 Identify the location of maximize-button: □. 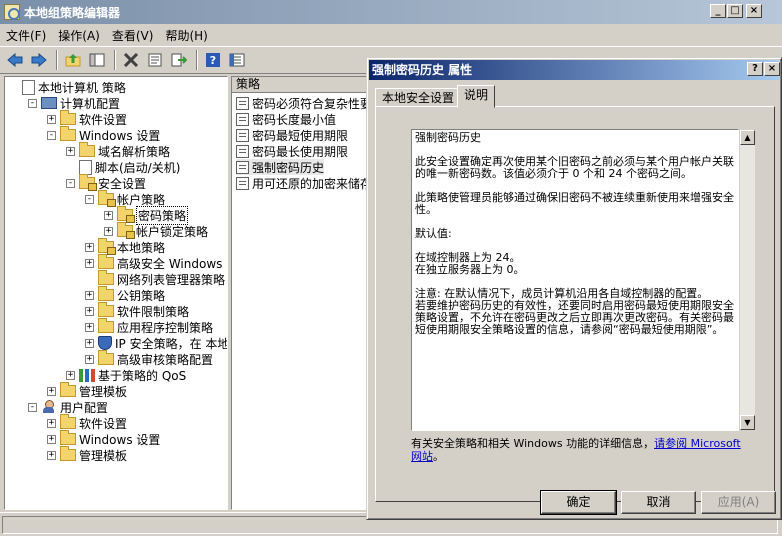
(735, 11).